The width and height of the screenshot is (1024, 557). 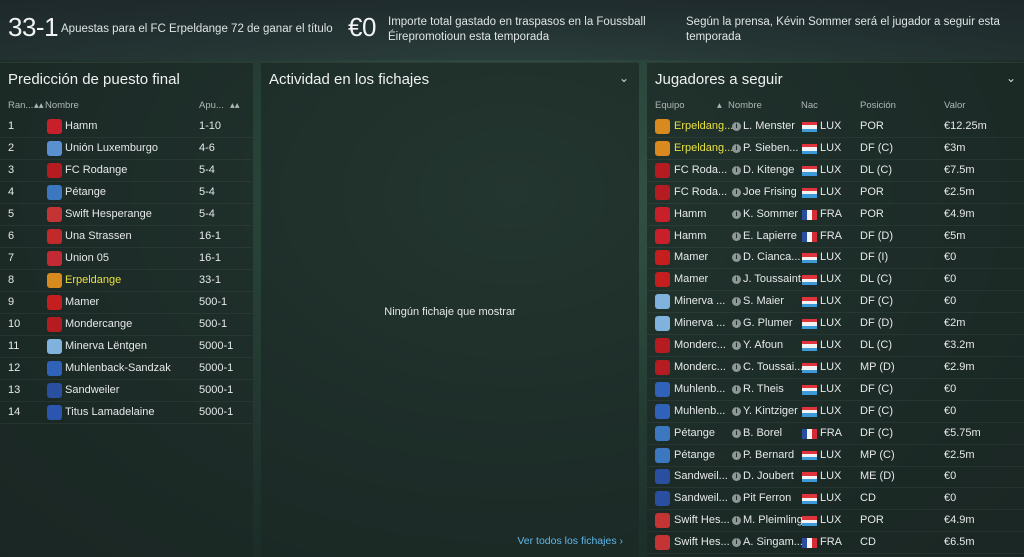 I want to click on player-name-cell: Pit Ferron, so click(x=767, y=498).